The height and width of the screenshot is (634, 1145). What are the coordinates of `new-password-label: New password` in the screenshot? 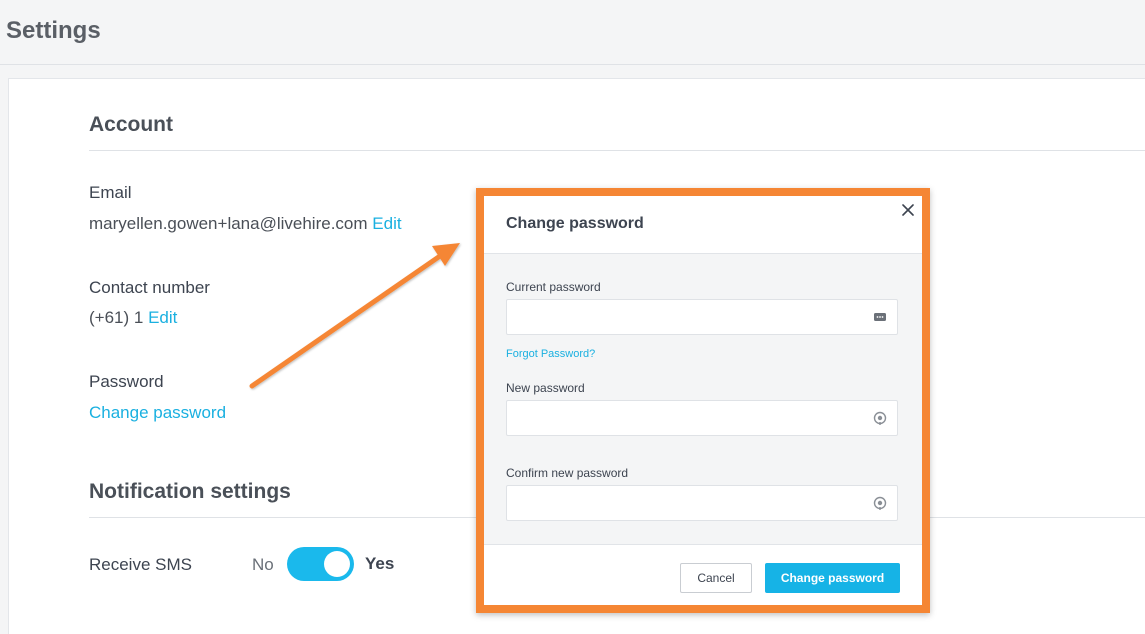 It's located at (545, 388).